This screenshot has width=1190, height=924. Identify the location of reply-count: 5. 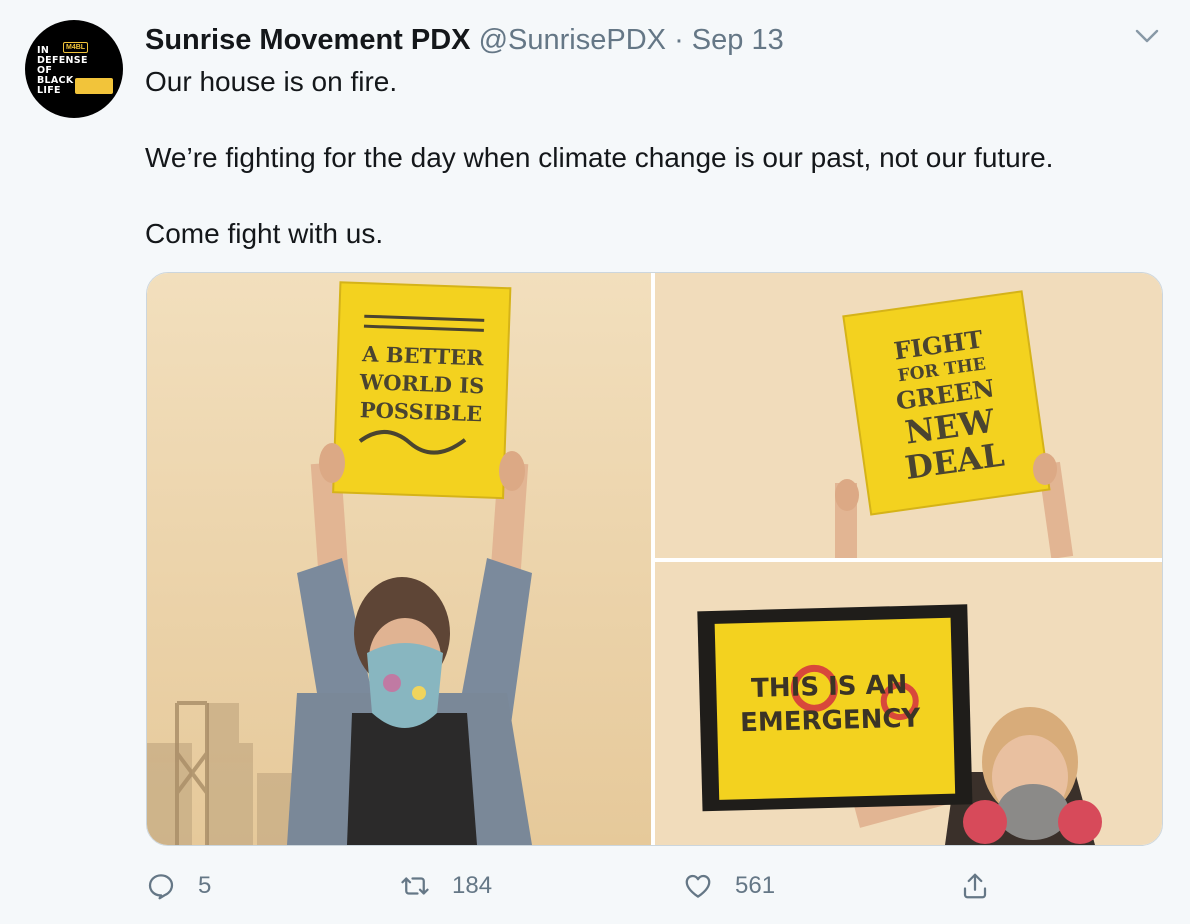
(205, 885).